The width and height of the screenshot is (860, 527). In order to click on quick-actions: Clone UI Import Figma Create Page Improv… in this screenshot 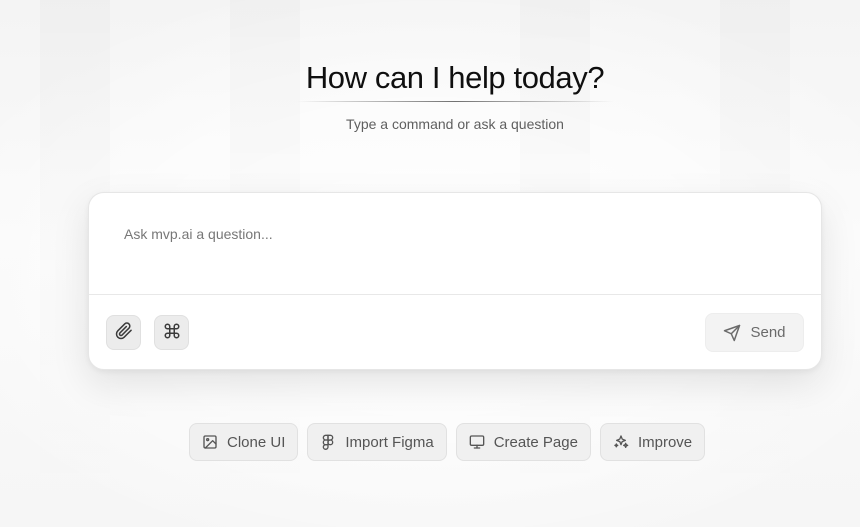, I will do `click(447, 442)`.